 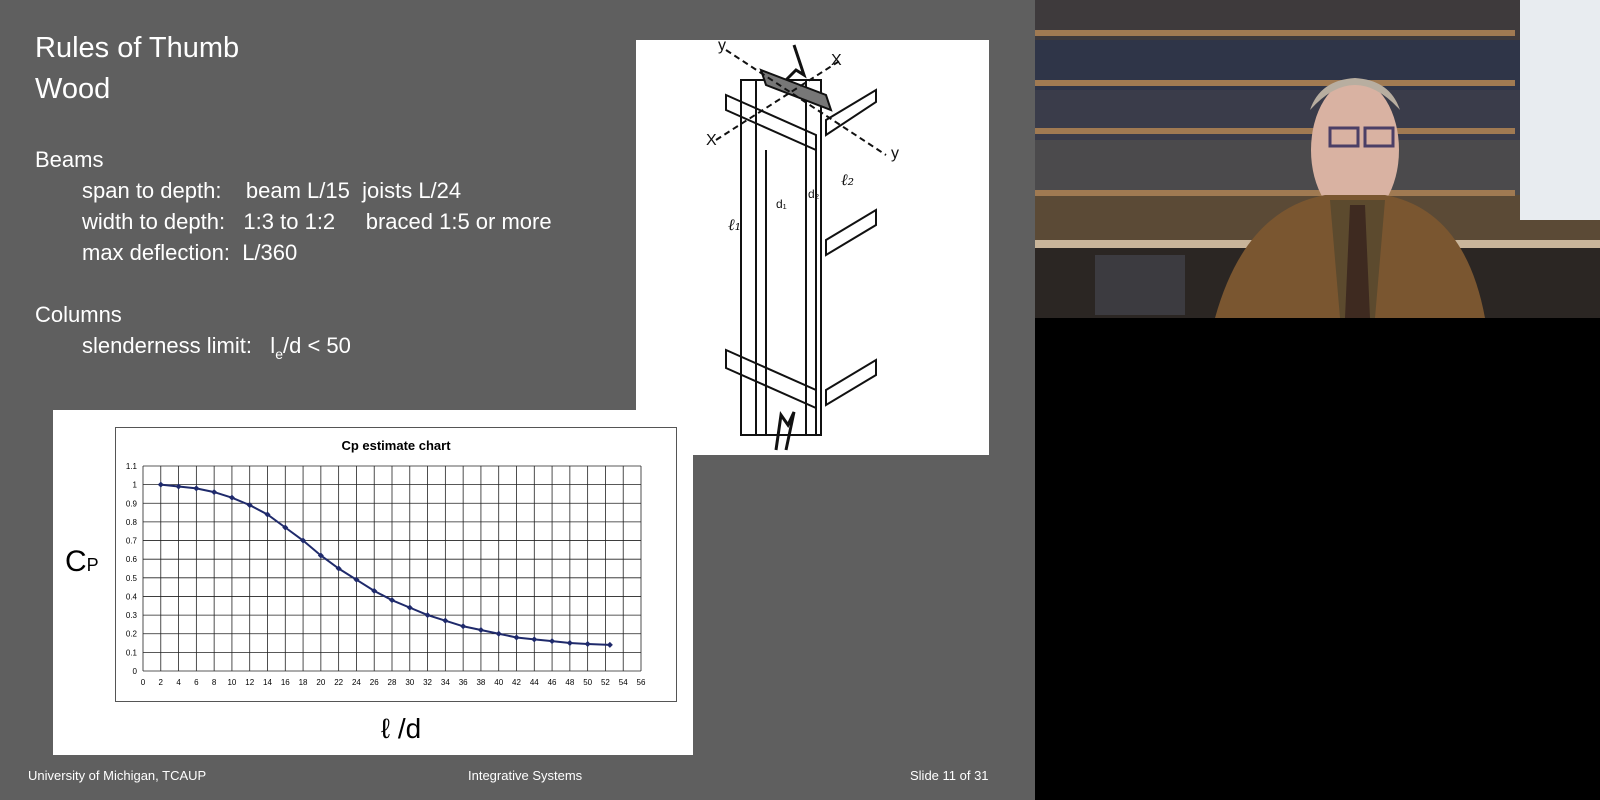 I want to click on y-tick-label: 0.8, so click(x=132, y=522).